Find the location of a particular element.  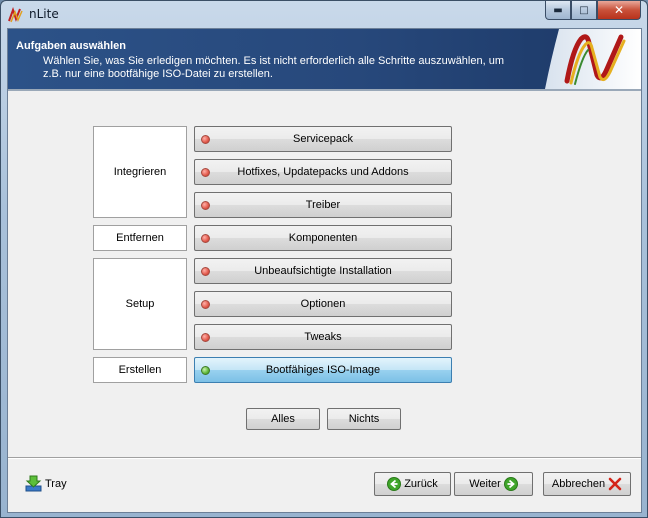

group-setup-label: Setup is located at coordinates (140, 304).